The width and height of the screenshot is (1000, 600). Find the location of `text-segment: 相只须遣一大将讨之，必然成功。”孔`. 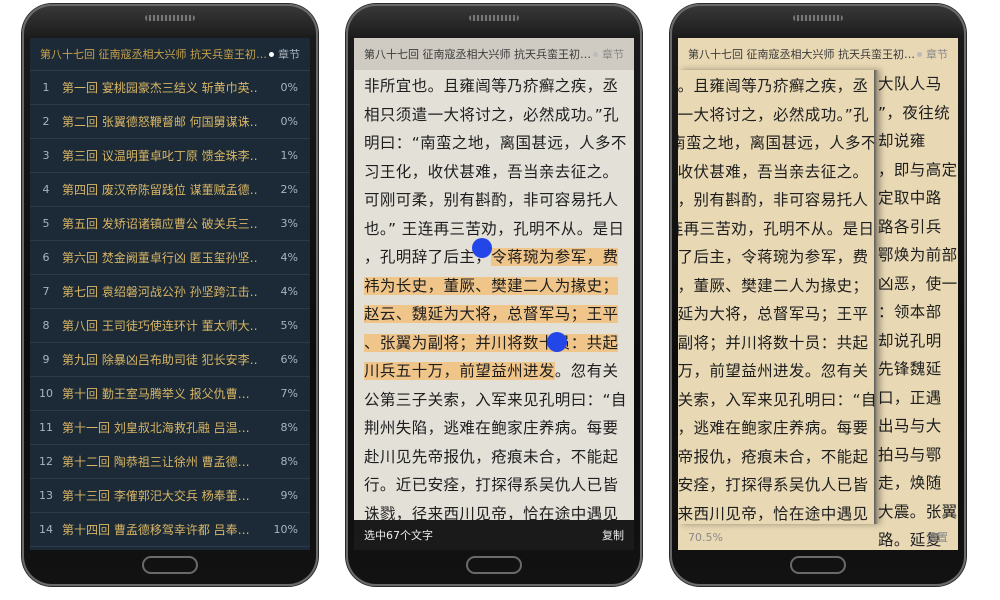

text-segment: 相只须遣一大将讨之，必然成功。”孔 is located at coordinates (492, 114).